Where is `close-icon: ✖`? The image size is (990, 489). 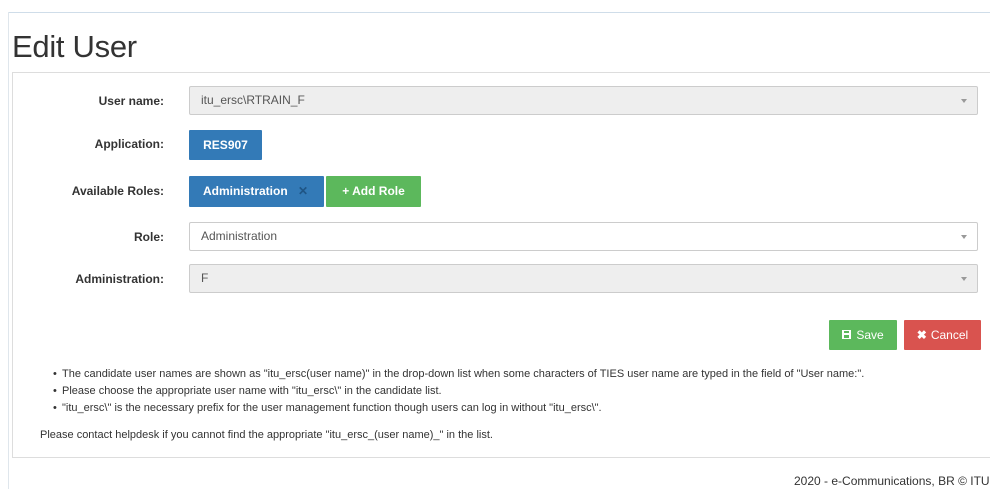 close-icon: ✖ is located at coordinates (921, 335).